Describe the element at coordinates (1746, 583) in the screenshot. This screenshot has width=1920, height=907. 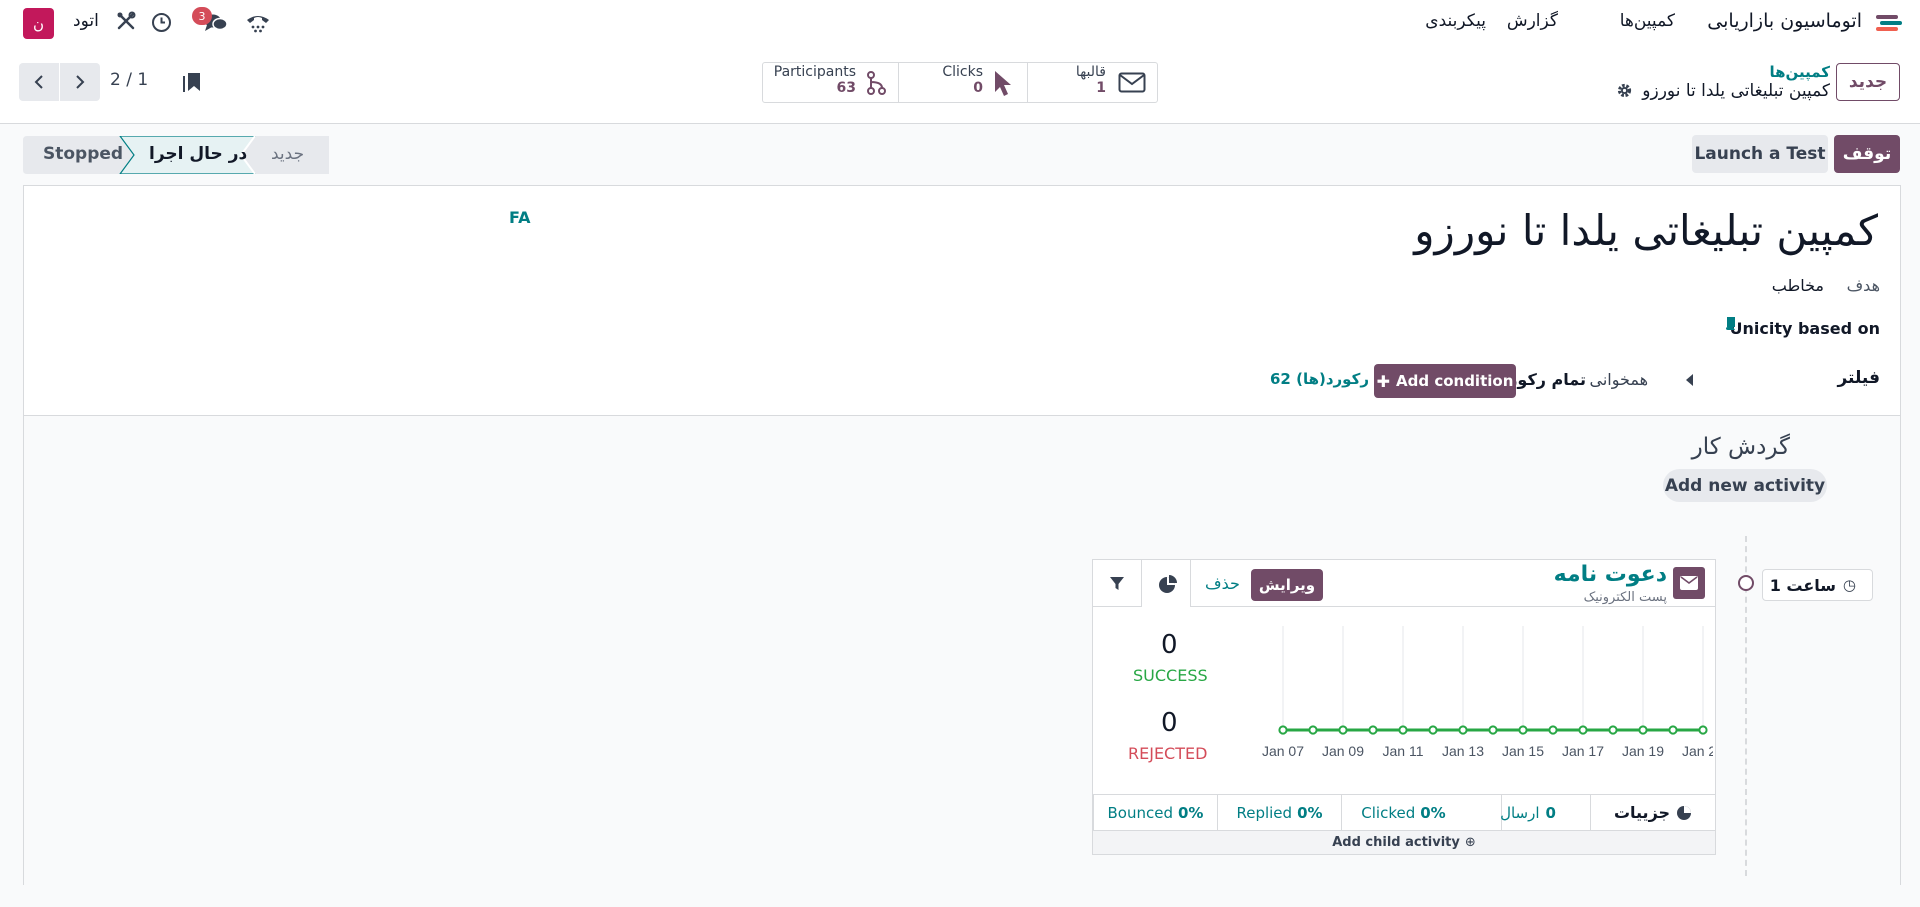
I see `timeline-node` at that location.